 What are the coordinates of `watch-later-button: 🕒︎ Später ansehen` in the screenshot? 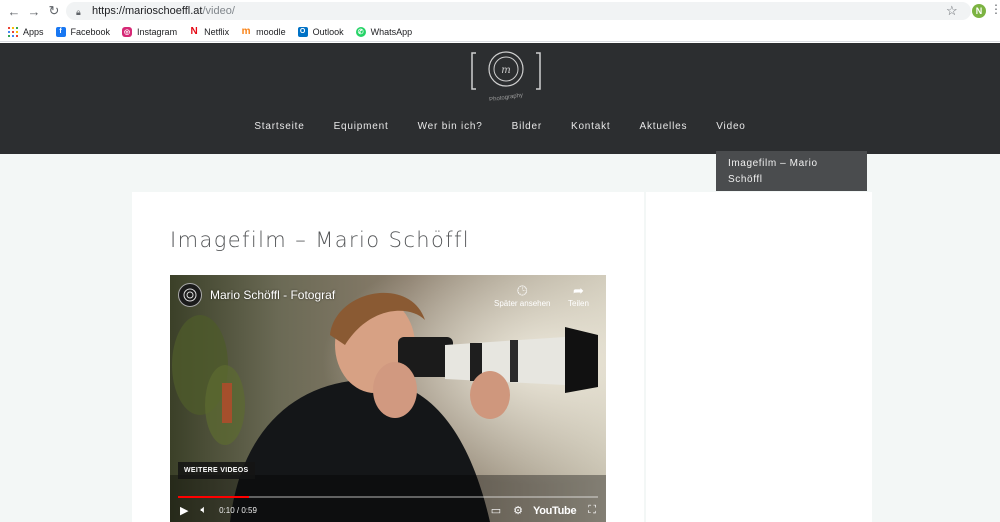 It's located at (522, 295).